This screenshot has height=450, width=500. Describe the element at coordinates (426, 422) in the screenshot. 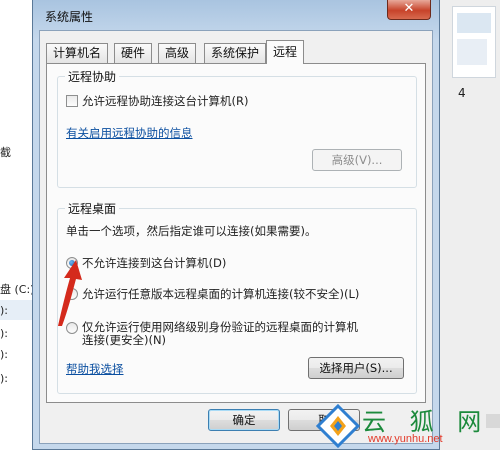

I see `watermark-text: 云 狐 网` at that location.